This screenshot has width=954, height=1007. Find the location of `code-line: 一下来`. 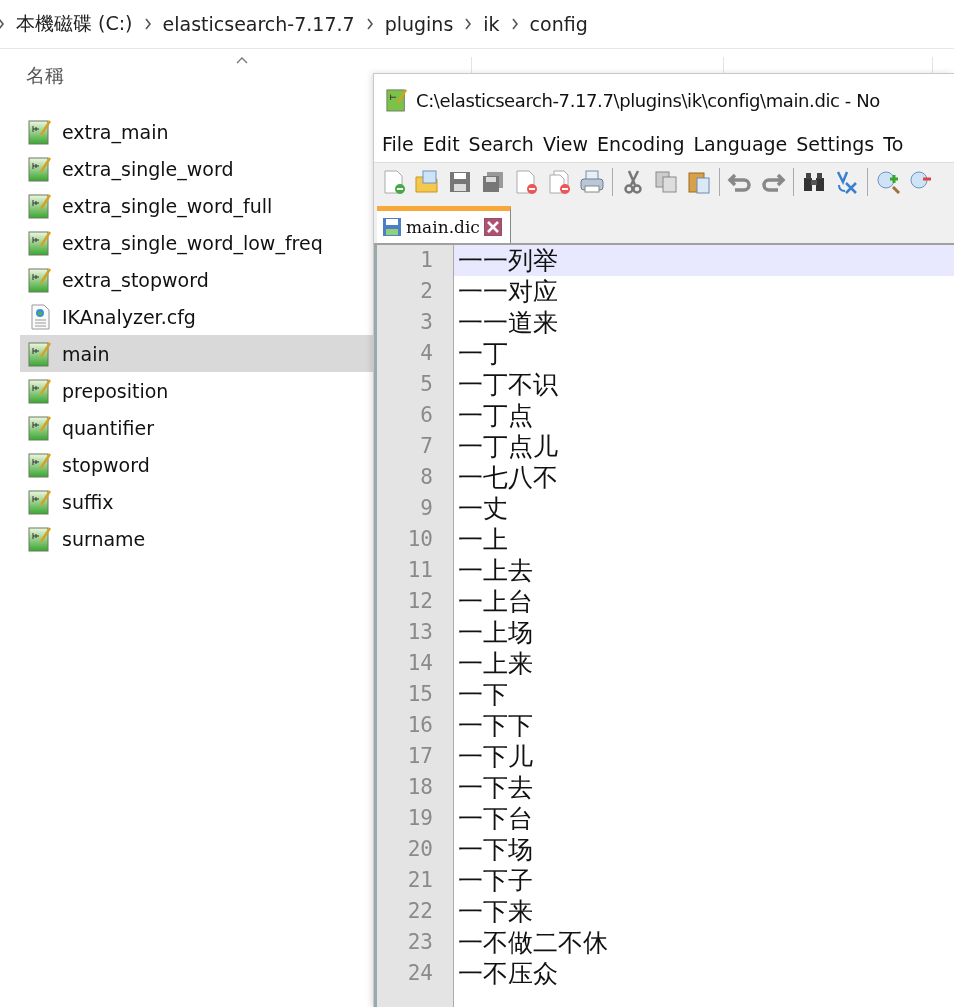

code-line: 一下来 is located at coordinates (703, 911).